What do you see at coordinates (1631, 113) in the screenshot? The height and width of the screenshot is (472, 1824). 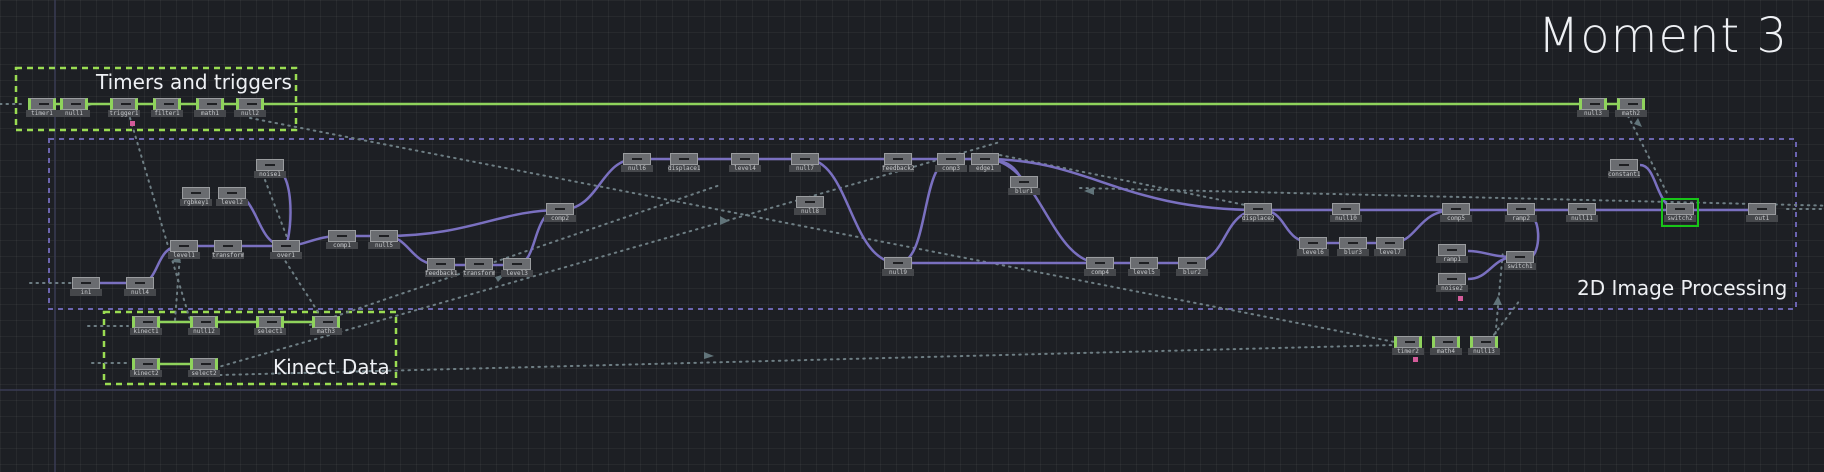 I see `operator-name-label: math2` at bounding box center [1631, 113].